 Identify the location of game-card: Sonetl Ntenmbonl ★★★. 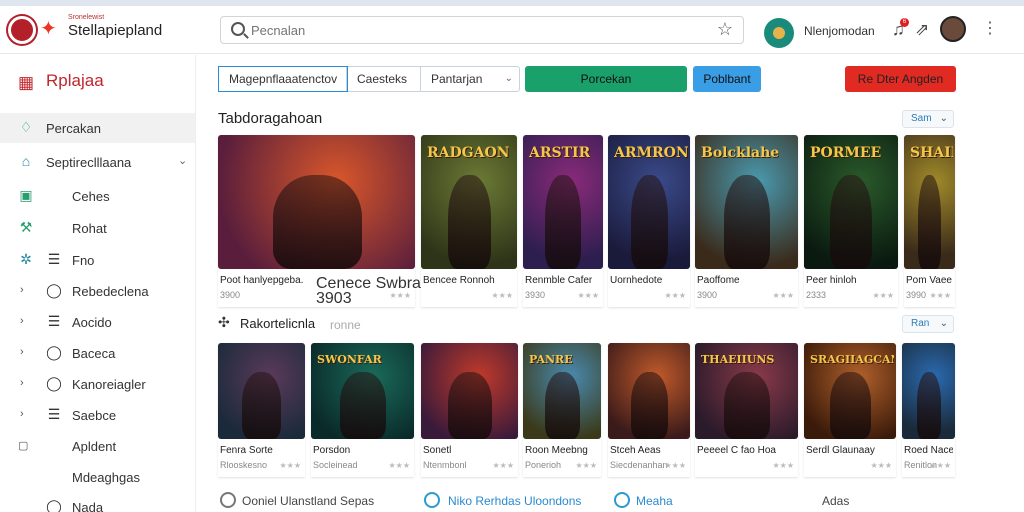
(469, 410).